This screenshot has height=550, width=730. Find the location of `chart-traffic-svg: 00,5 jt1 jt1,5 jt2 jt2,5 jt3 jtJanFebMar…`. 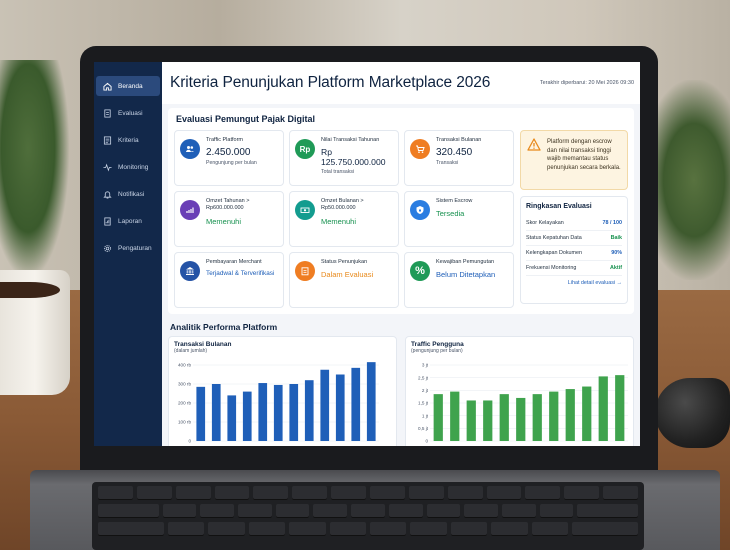

chart-traffic-svg: 00,5 jt1 jt1,5 jt2 jt2,5 jt3 jtJanFebMar… is located at coordinates (523, 403).